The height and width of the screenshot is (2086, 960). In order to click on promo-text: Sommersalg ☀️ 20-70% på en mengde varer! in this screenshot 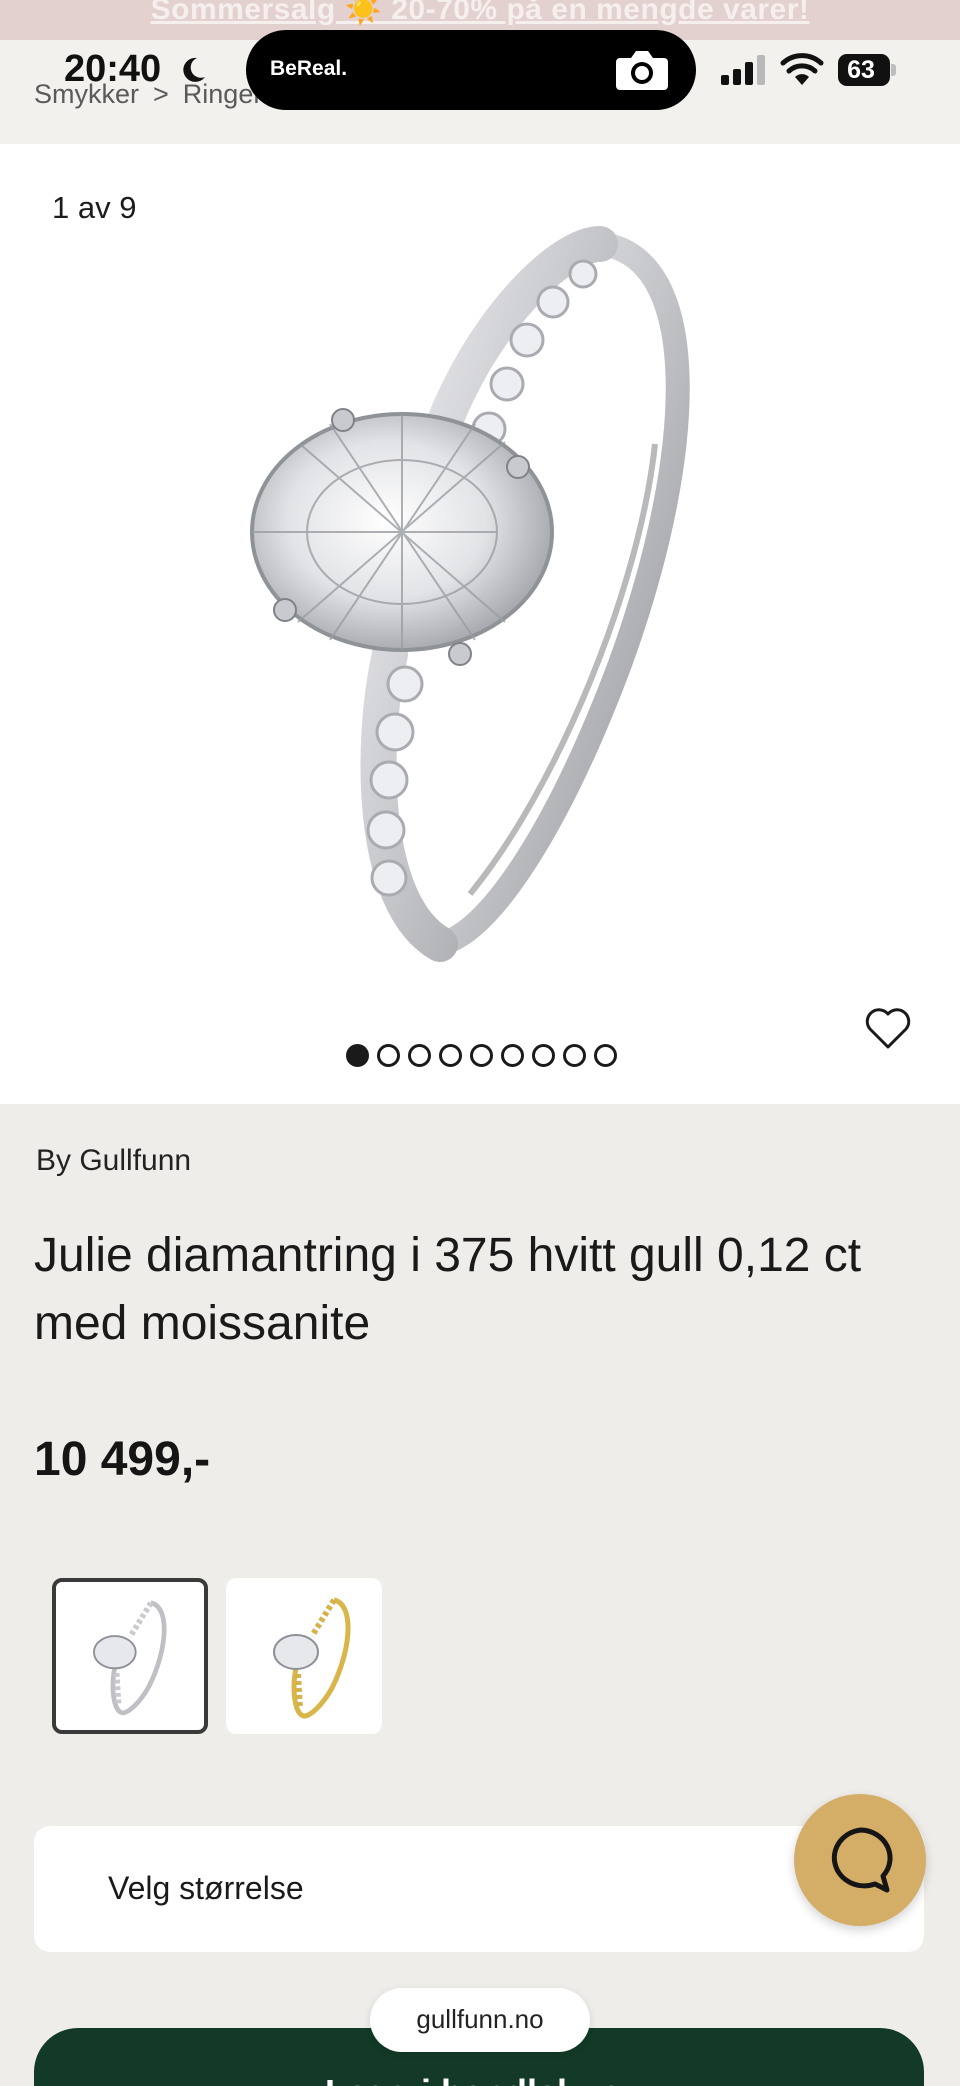, I will do `click(480, 13)`.